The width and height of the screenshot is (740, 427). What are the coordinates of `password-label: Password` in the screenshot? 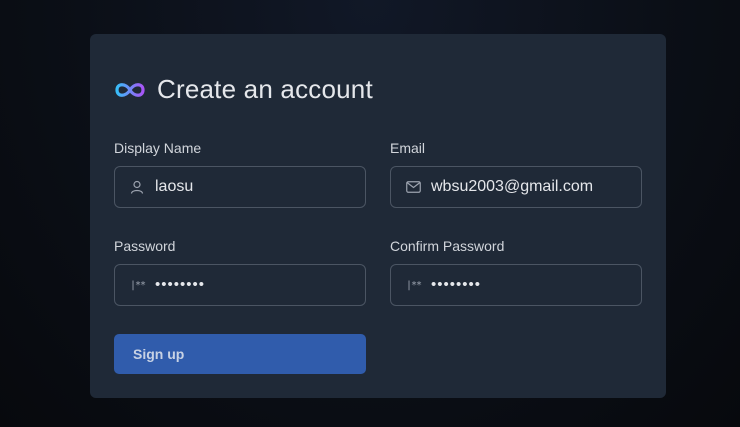 It's located at (145, 246).